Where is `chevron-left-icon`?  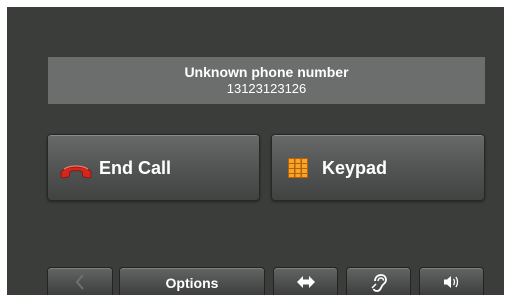
chevron-left-icon is located at coordinates (79, 282).